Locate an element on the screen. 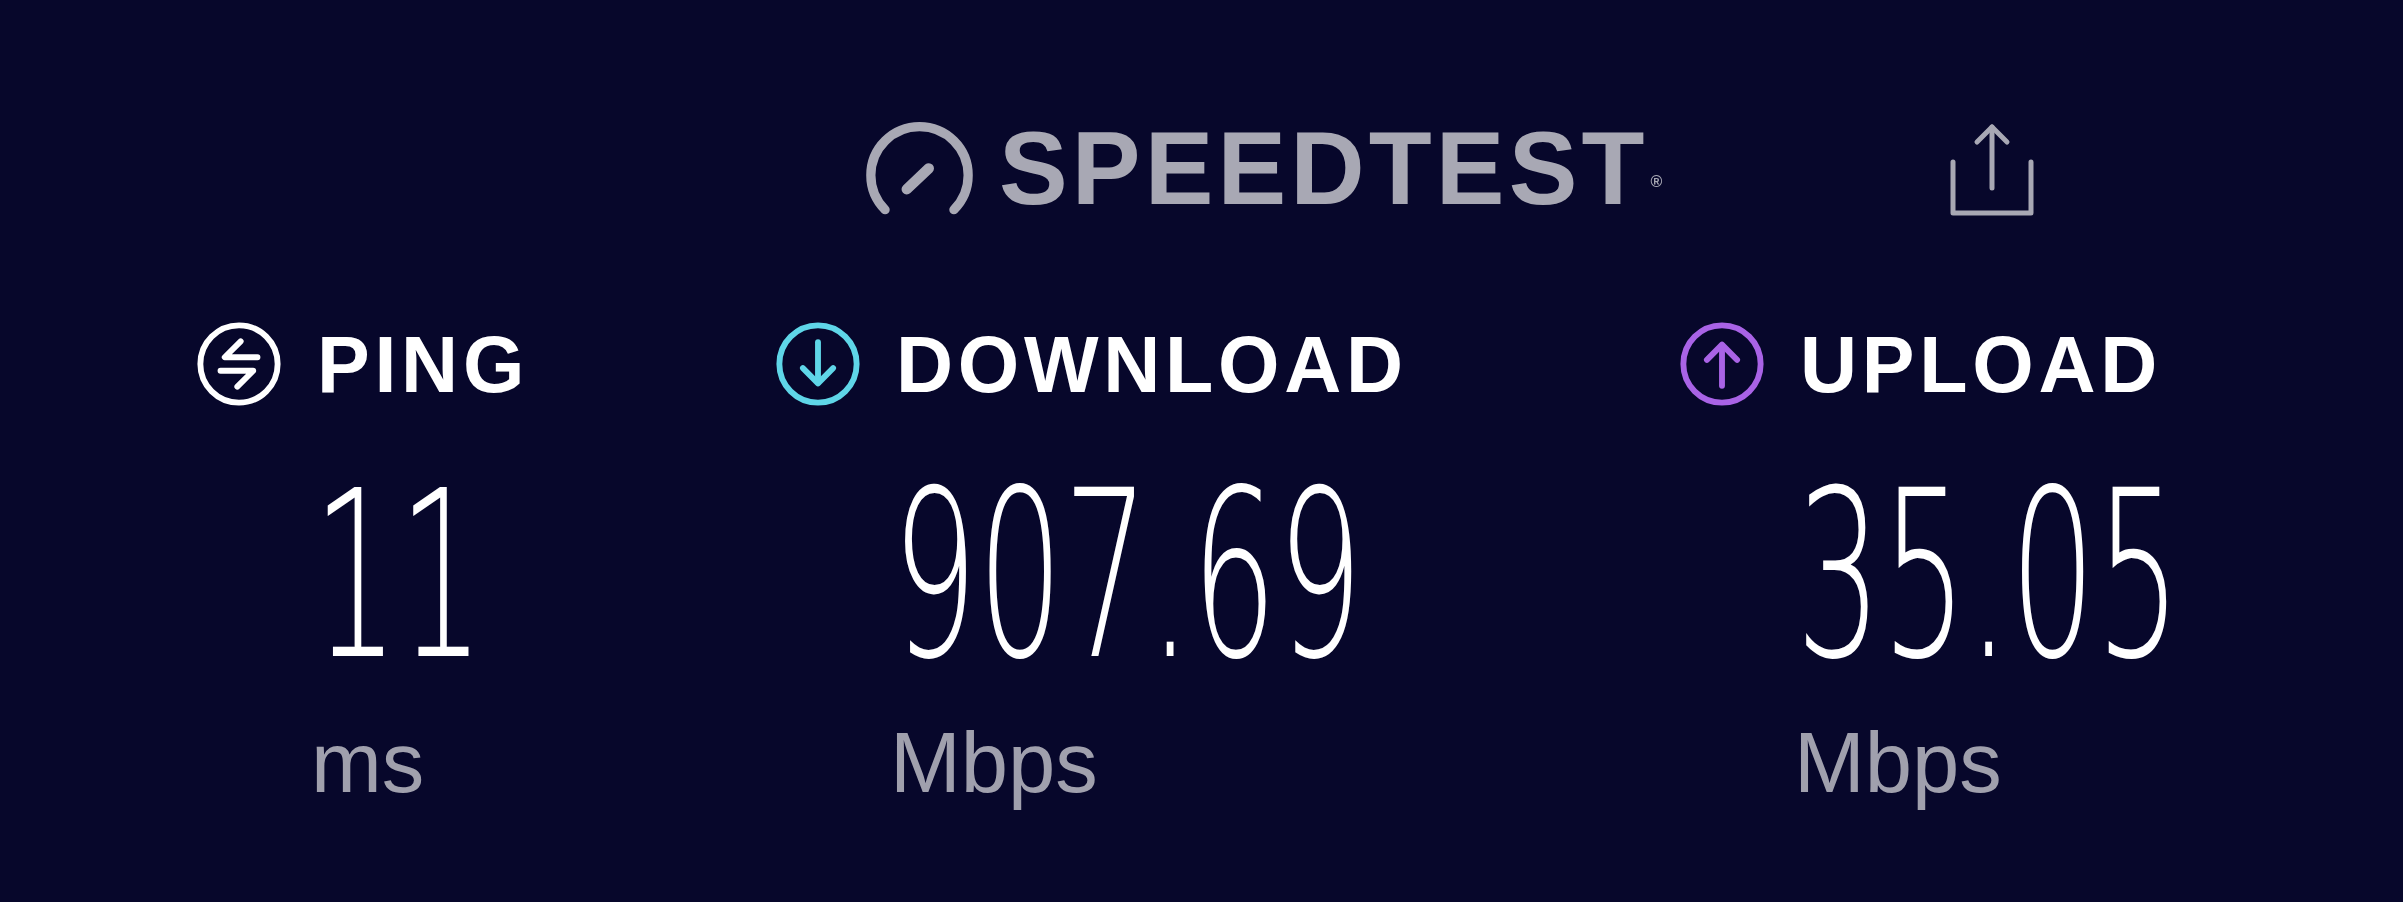 This screenshot has width=2403, height=902. metric-label: PING is located at coordinates (423, 364).